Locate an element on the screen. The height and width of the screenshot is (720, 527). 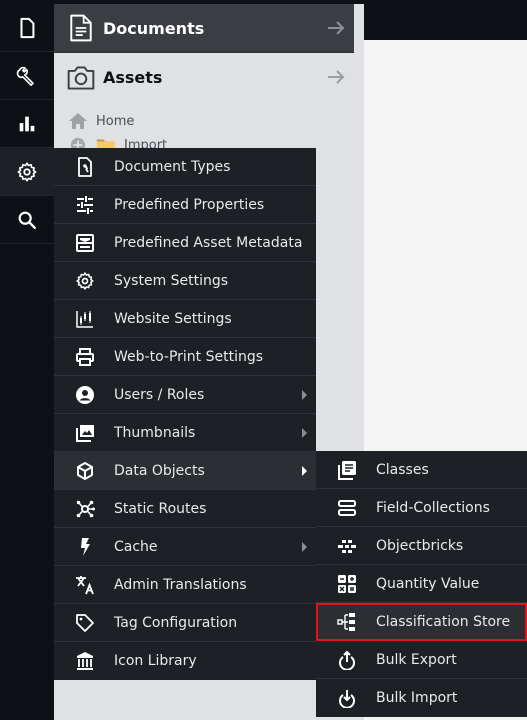
submenu-item-classification-store: Classification Store is located at coordinates (421, 622).